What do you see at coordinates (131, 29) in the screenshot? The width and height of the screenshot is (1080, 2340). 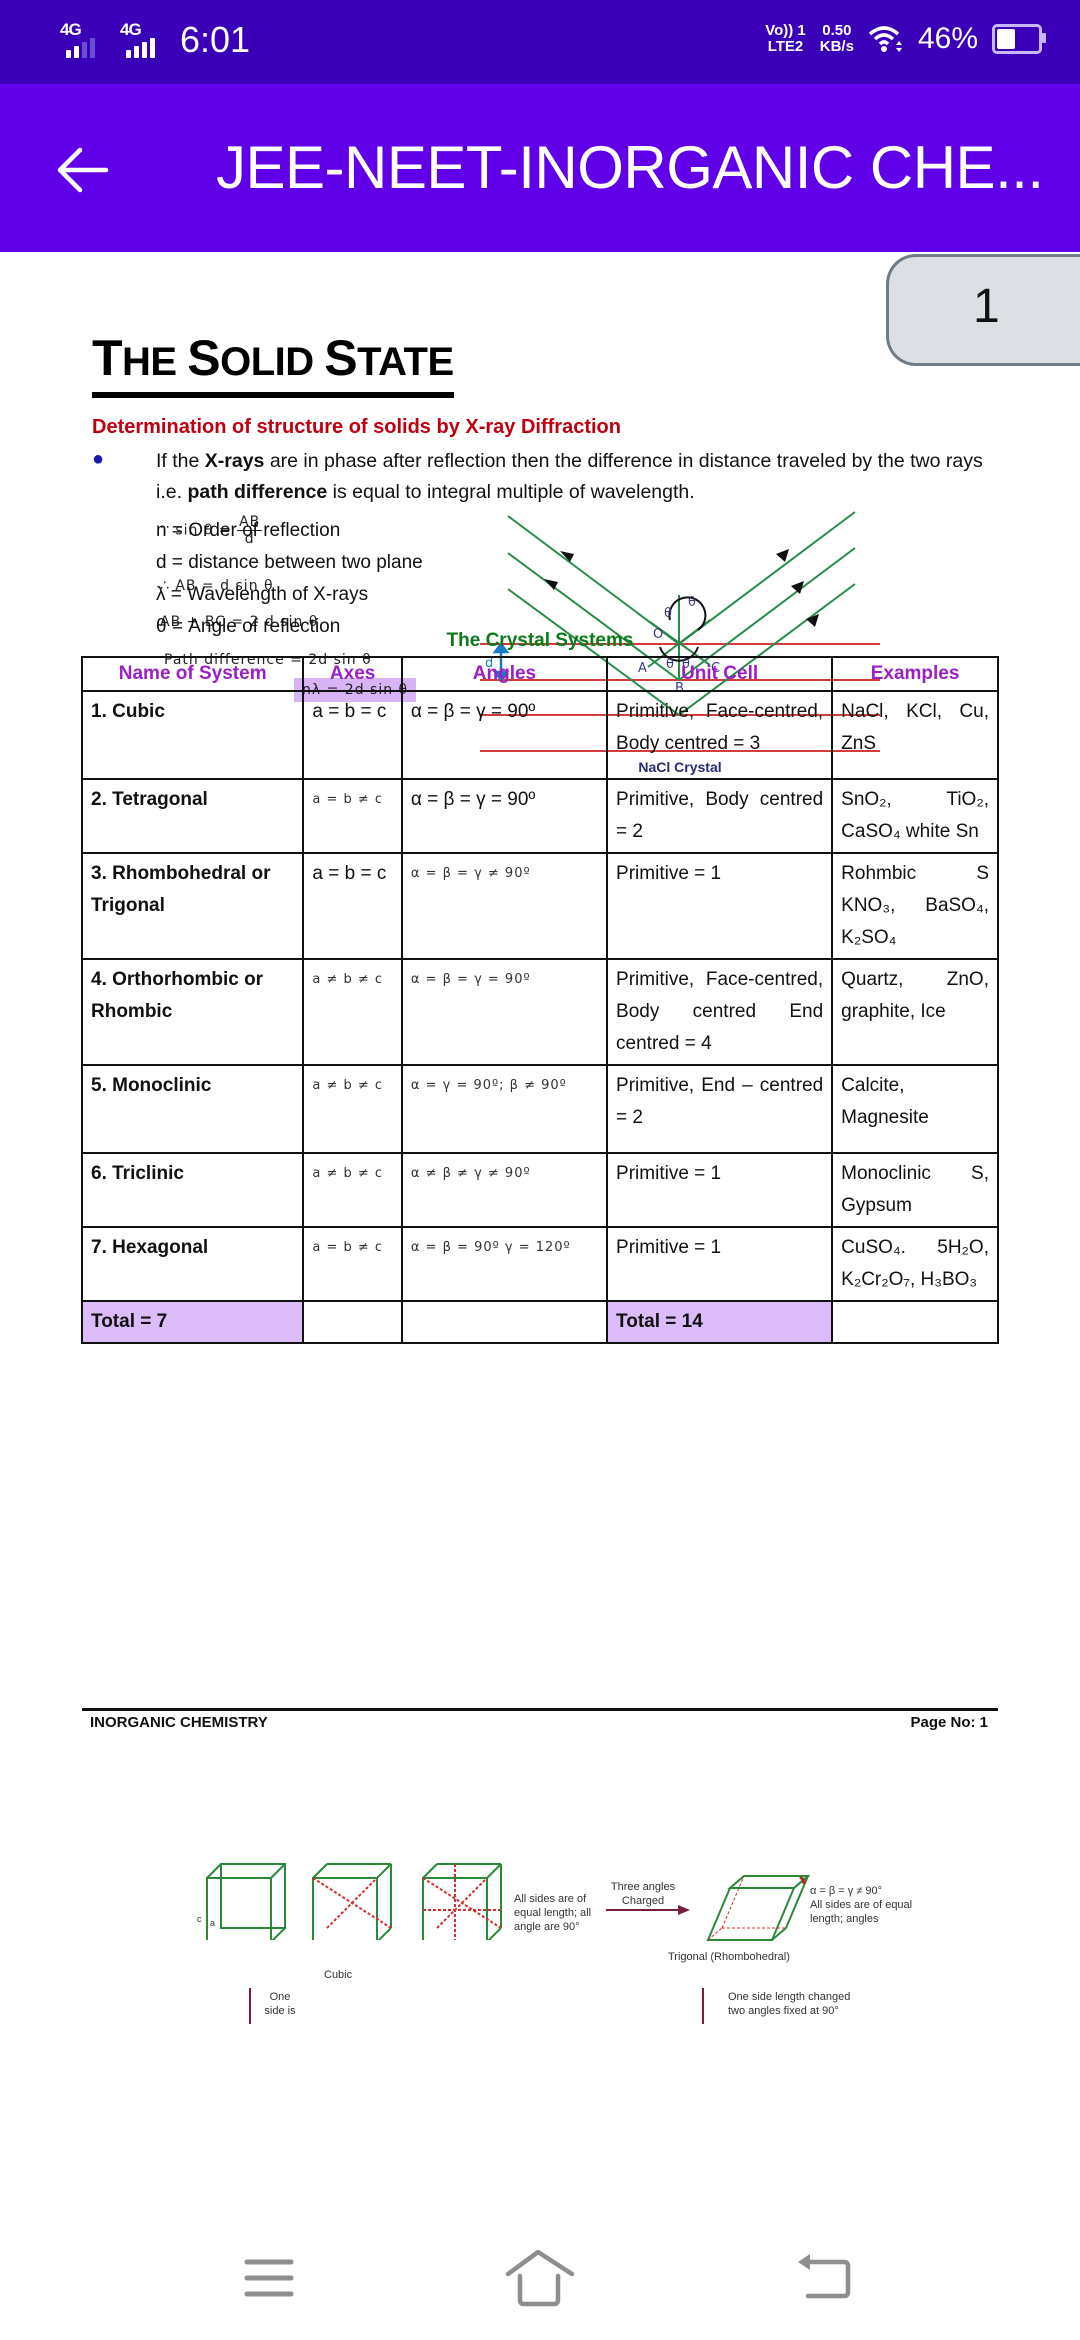 I see `sim2-label: 4G` at bounding box center [131, 29].